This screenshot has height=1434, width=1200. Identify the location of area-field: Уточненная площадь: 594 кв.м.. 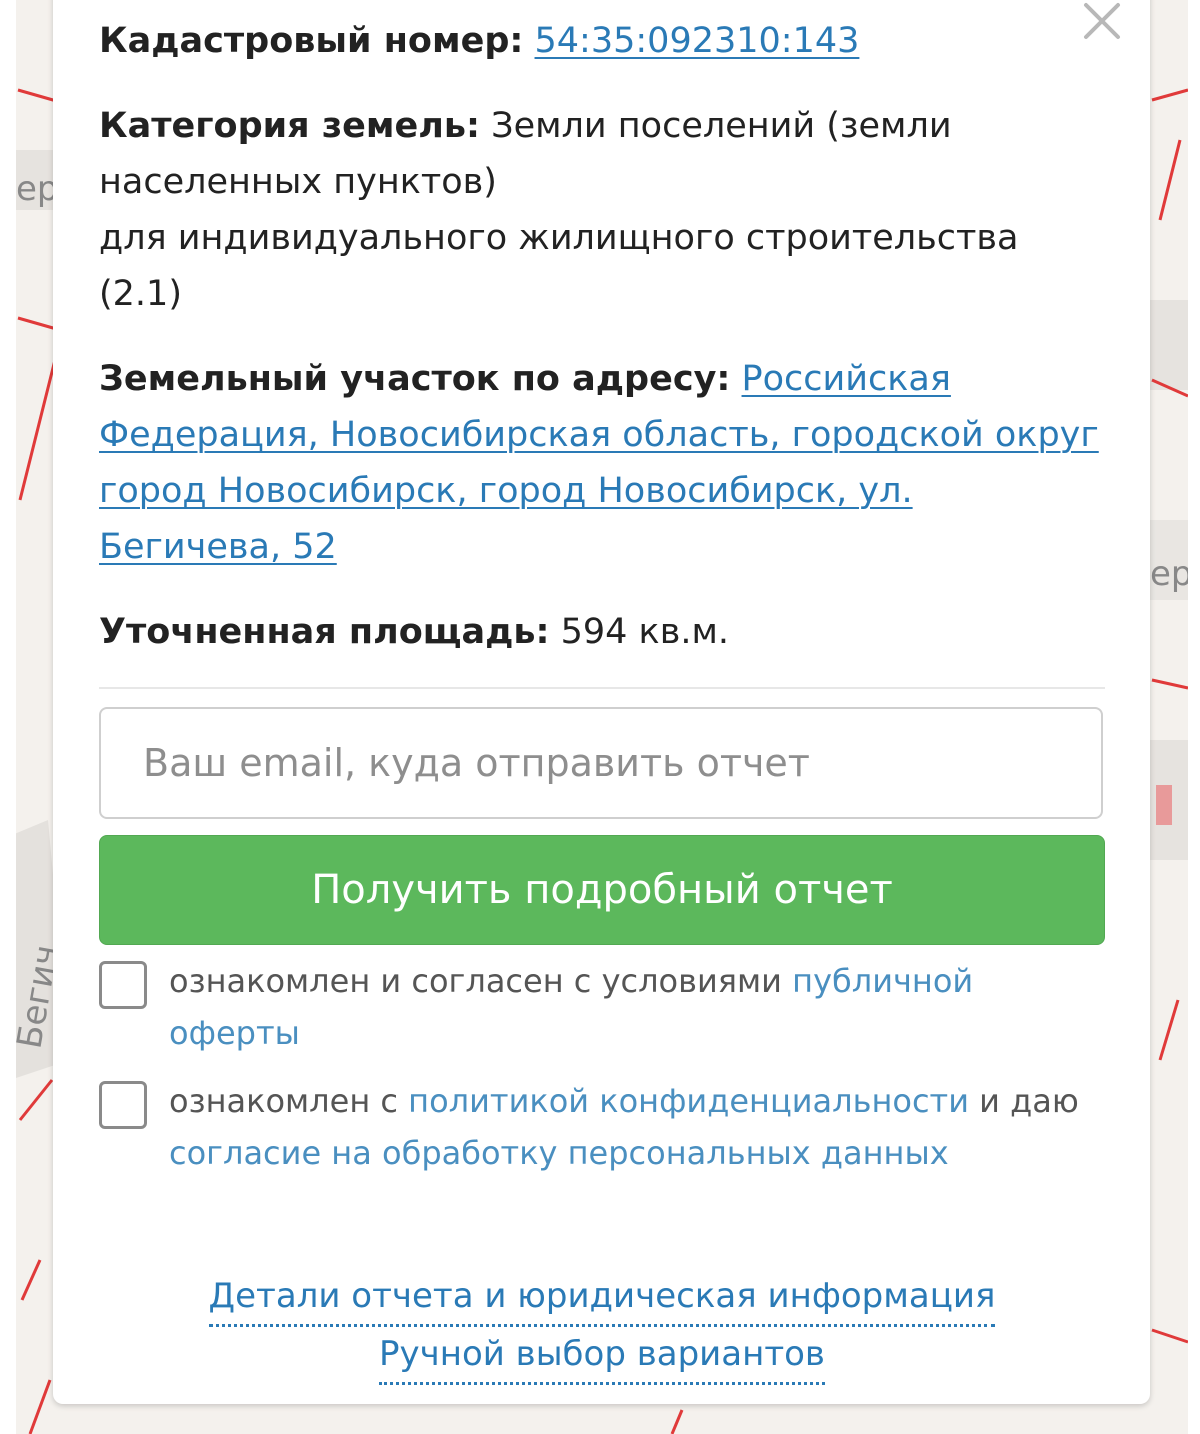
(602, 632).